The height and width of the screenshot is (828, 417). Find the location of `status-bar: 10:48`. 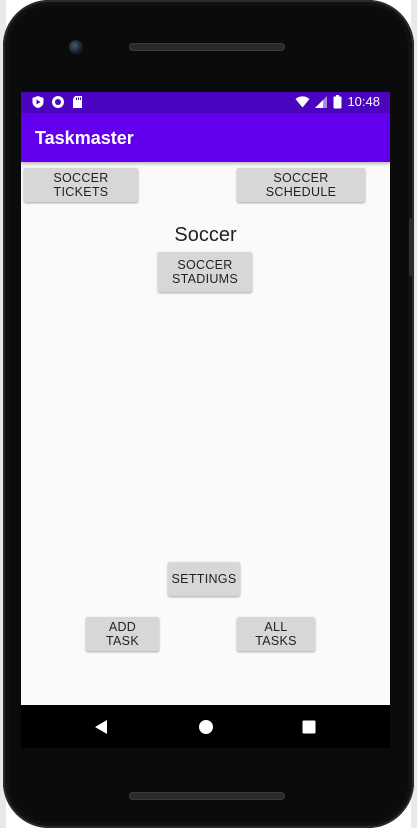

status-bar: 10:48 is located at coordinates (205, 102).